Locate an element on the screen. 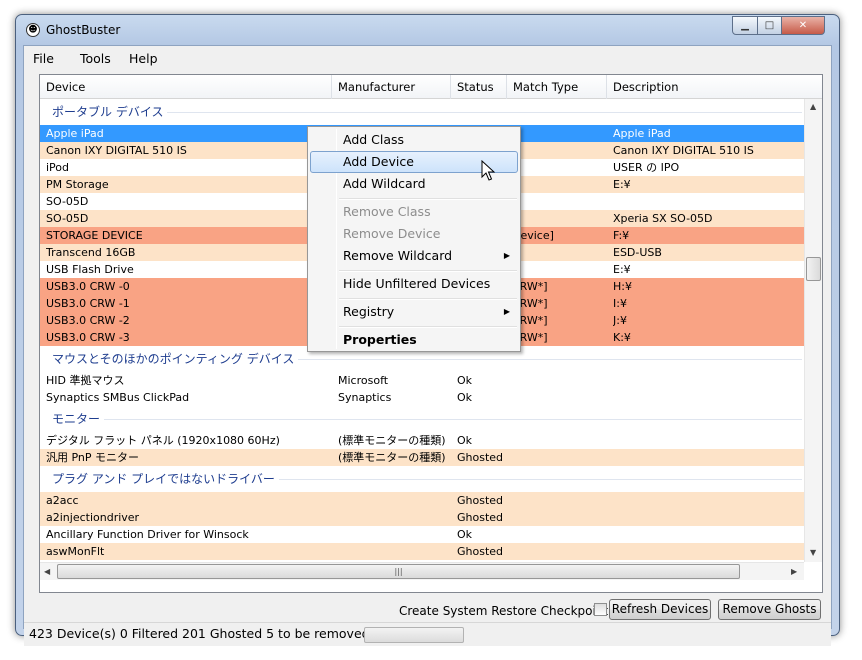 This screenshot has height=660, width=862. device-name-cell: a2injectiondriver is located at coordinates (93, 517).